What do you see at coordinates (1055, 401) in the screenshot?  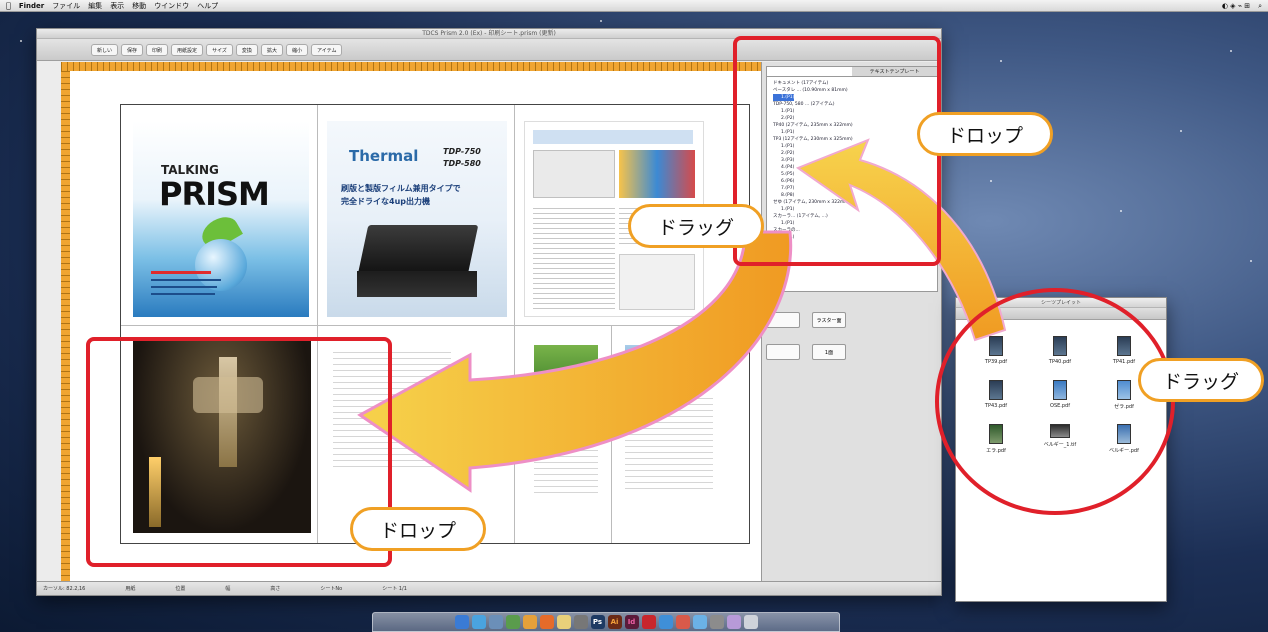 I see `drag-source-highlight` at bounding box center [1055, 401].